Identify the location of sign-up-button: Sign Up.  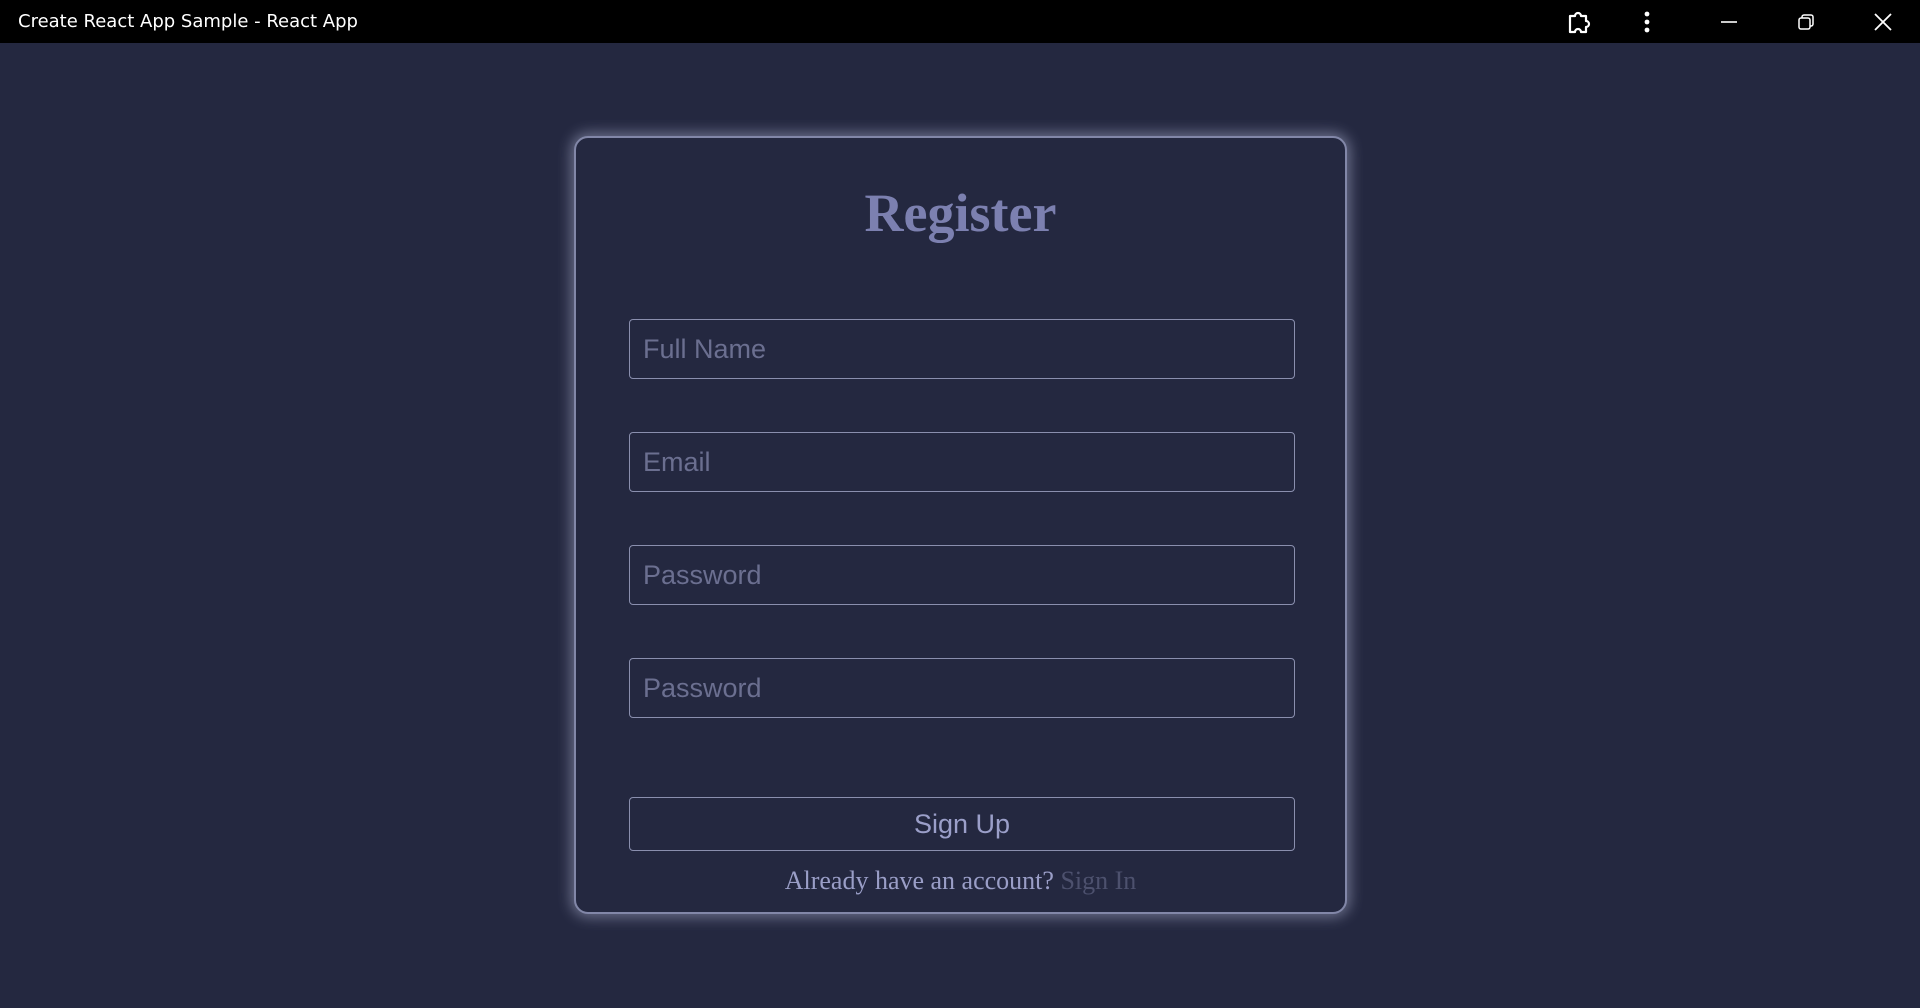
(962, 824).